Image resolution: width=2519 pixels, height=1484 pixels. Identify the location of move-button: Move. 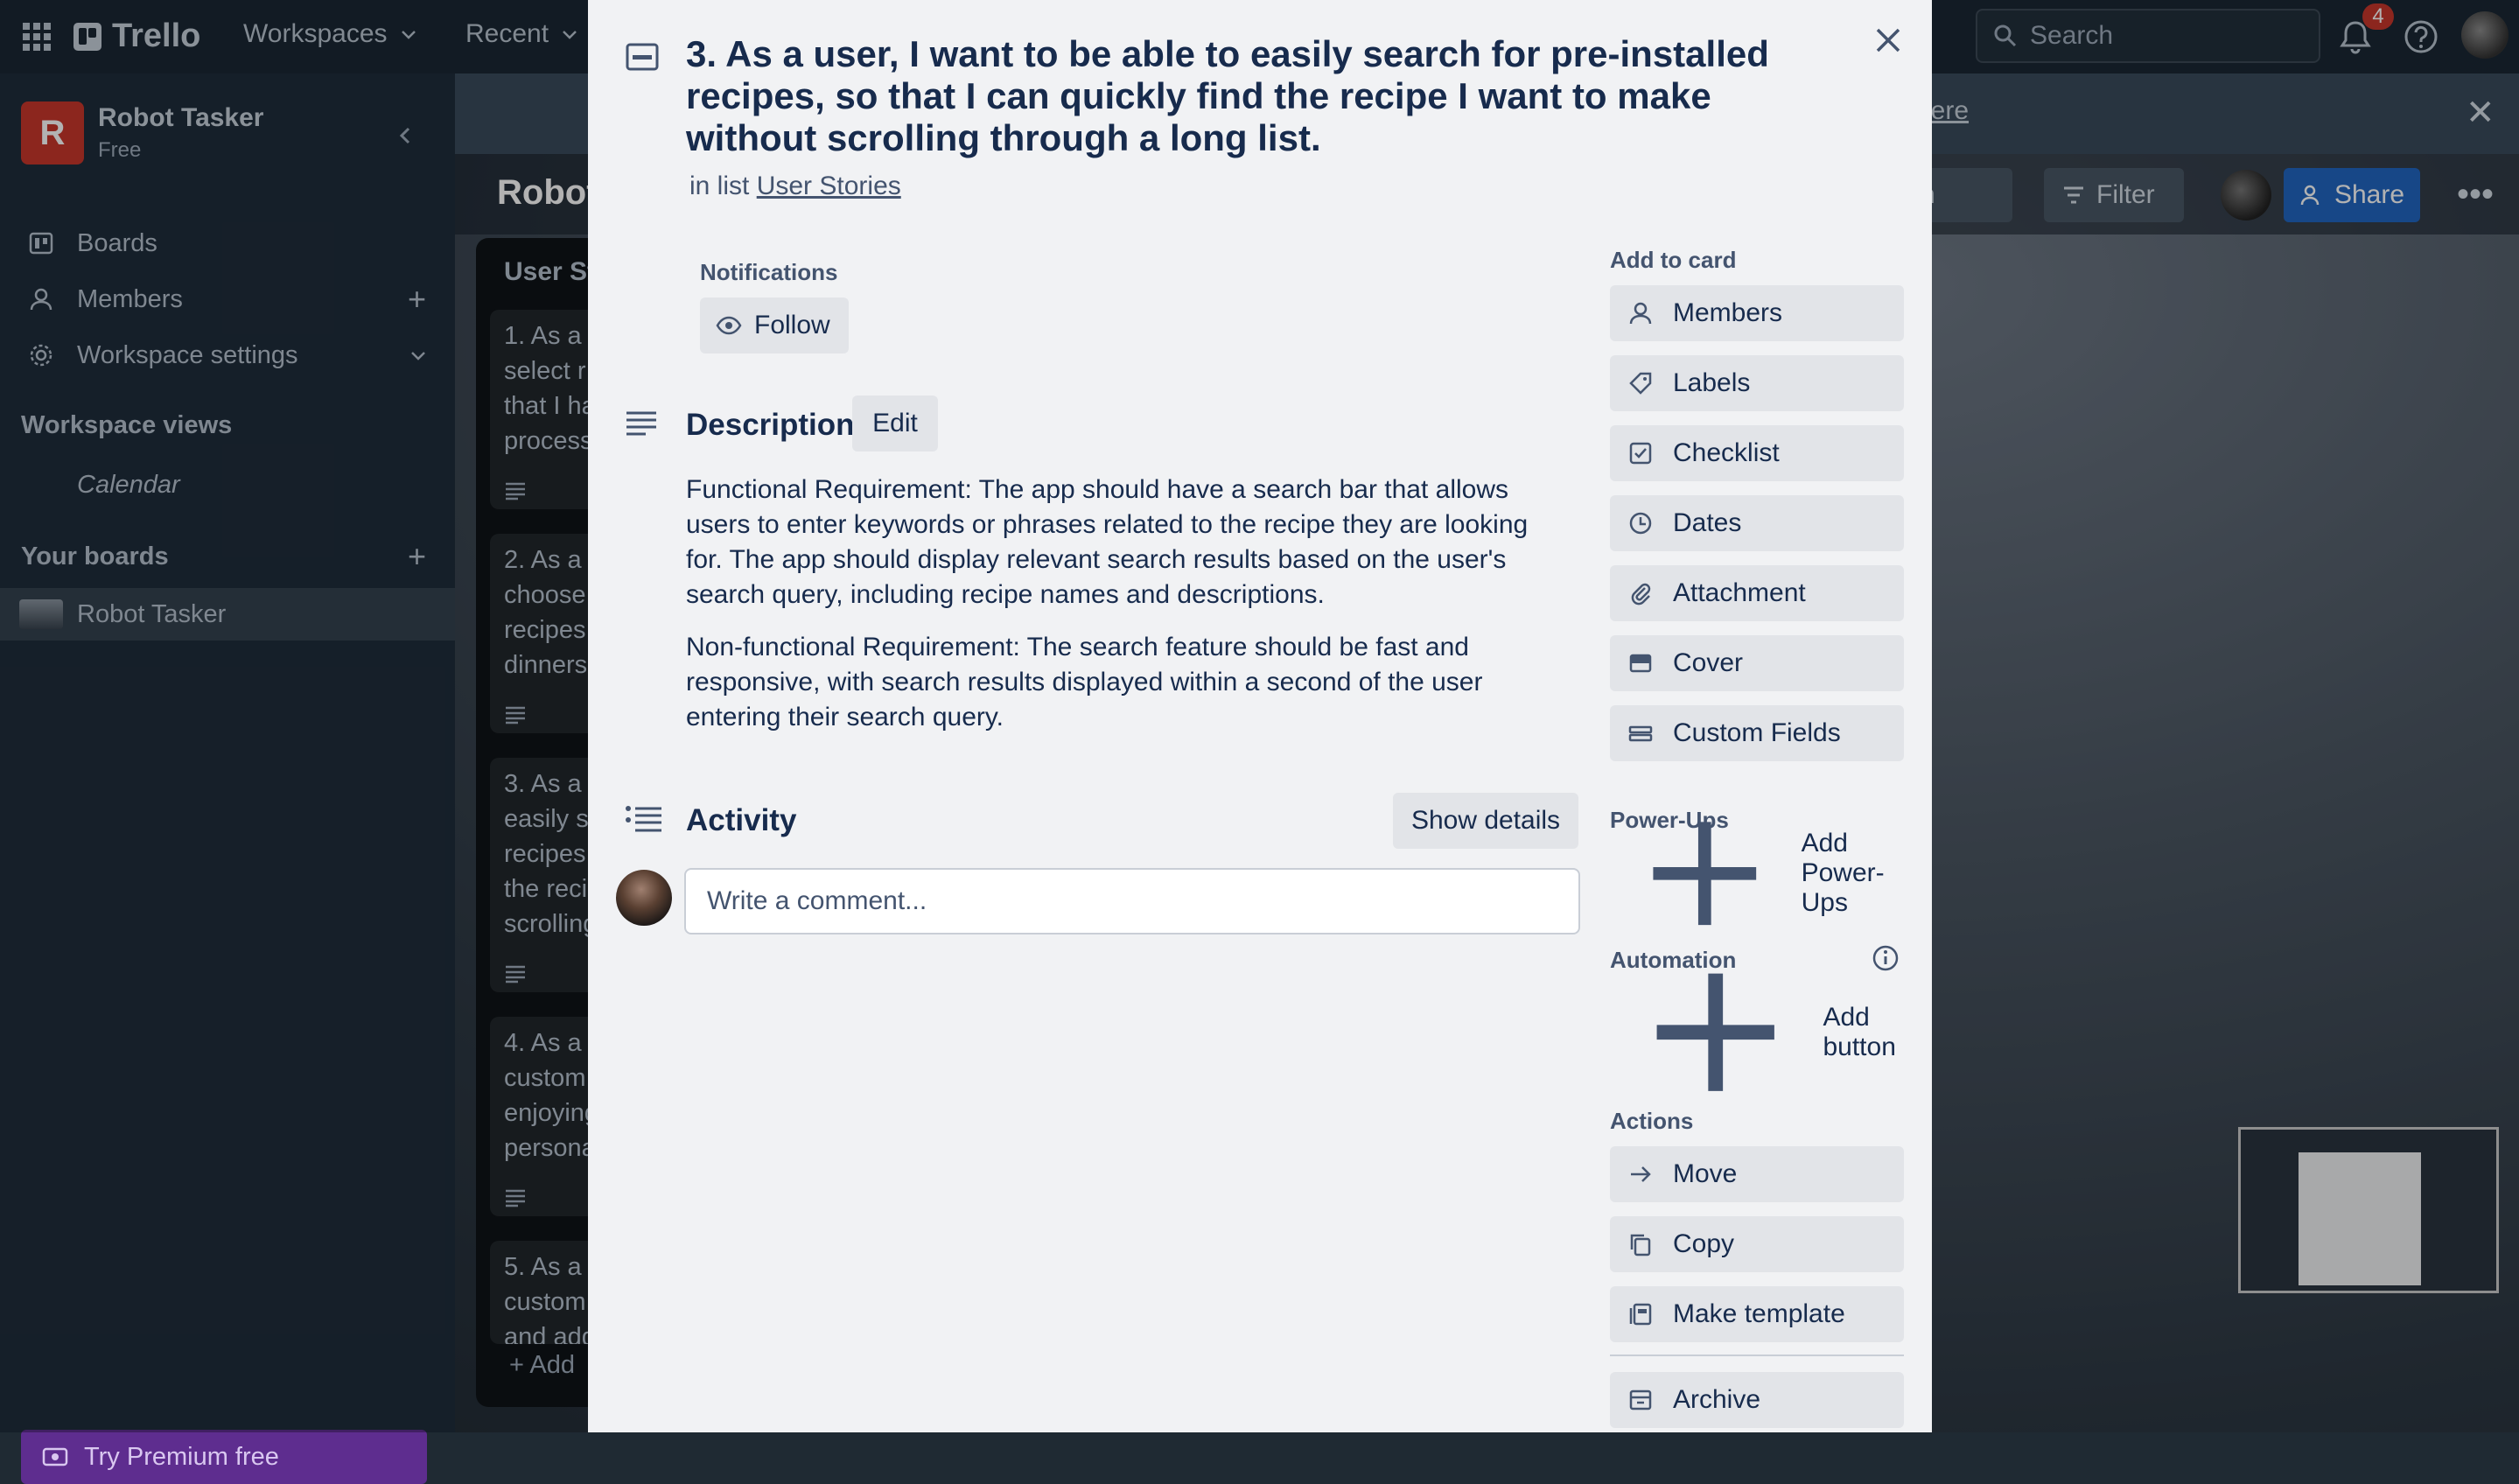
(1757, 1174).